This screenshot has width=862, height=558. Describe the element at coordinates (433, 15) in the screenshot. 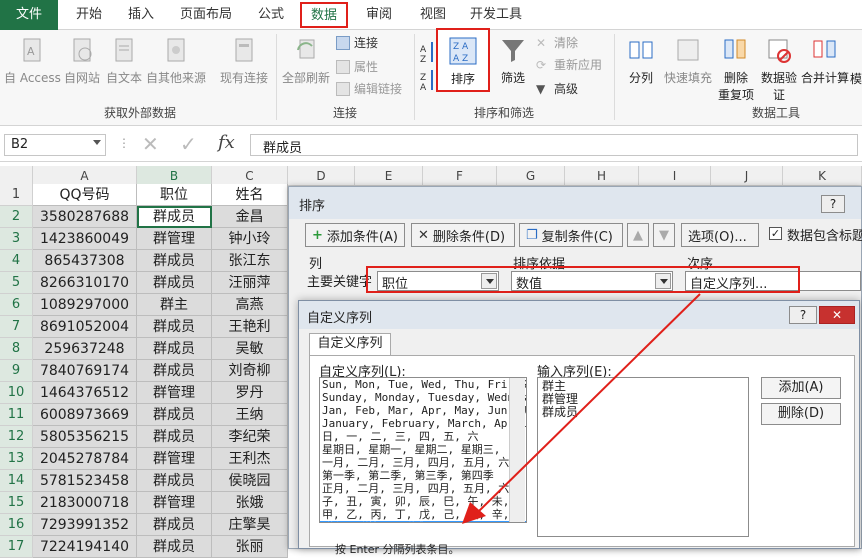

I see `tab-7: 视图` at that location.